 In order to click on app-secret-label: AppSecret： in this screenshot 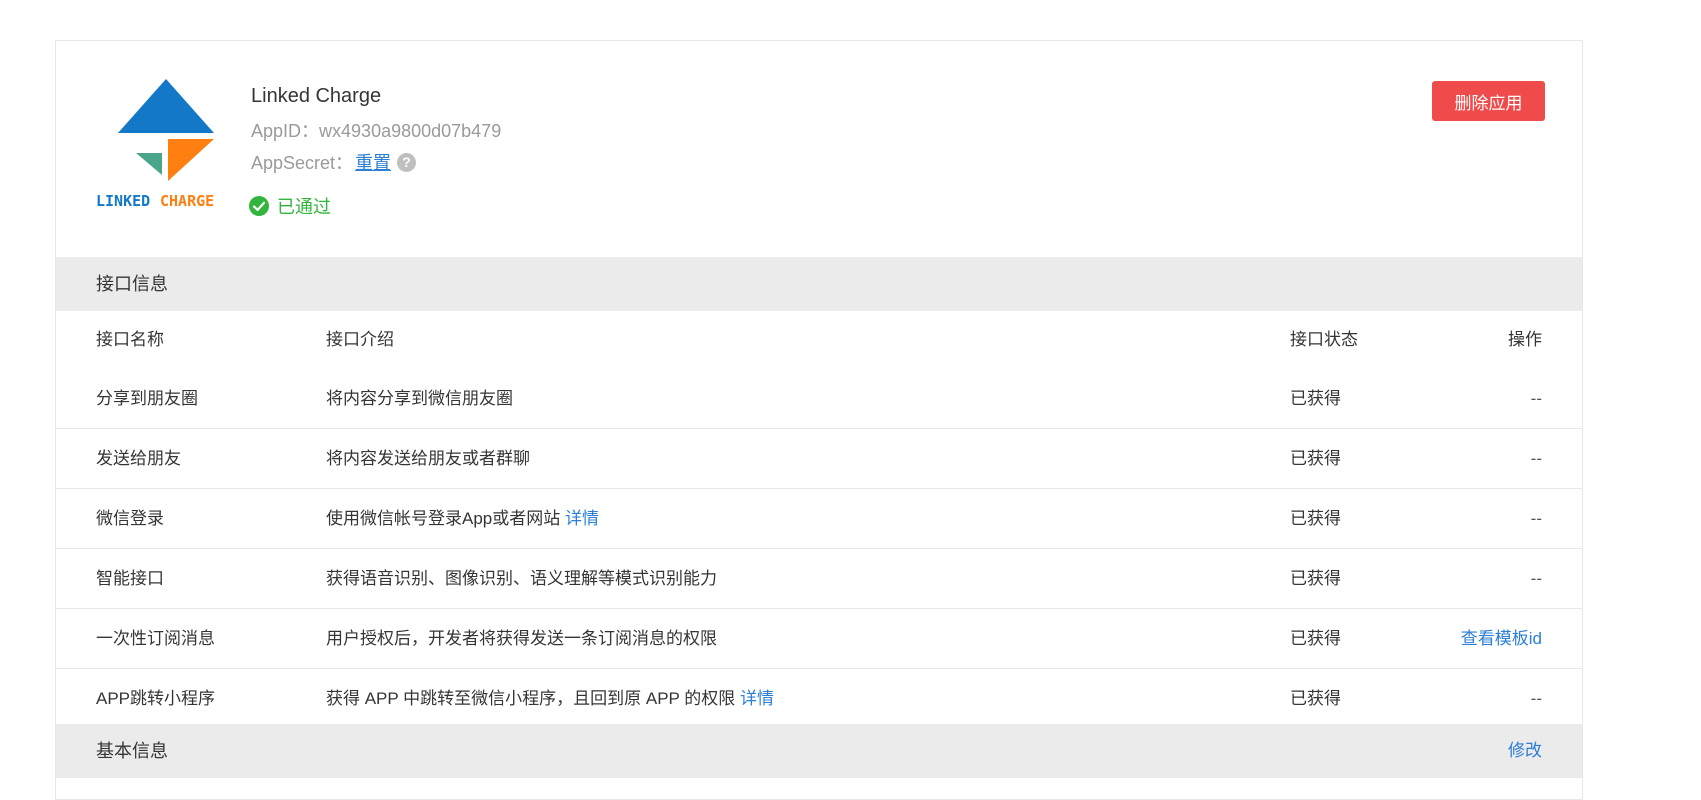, I will do `click(302, 163)`.